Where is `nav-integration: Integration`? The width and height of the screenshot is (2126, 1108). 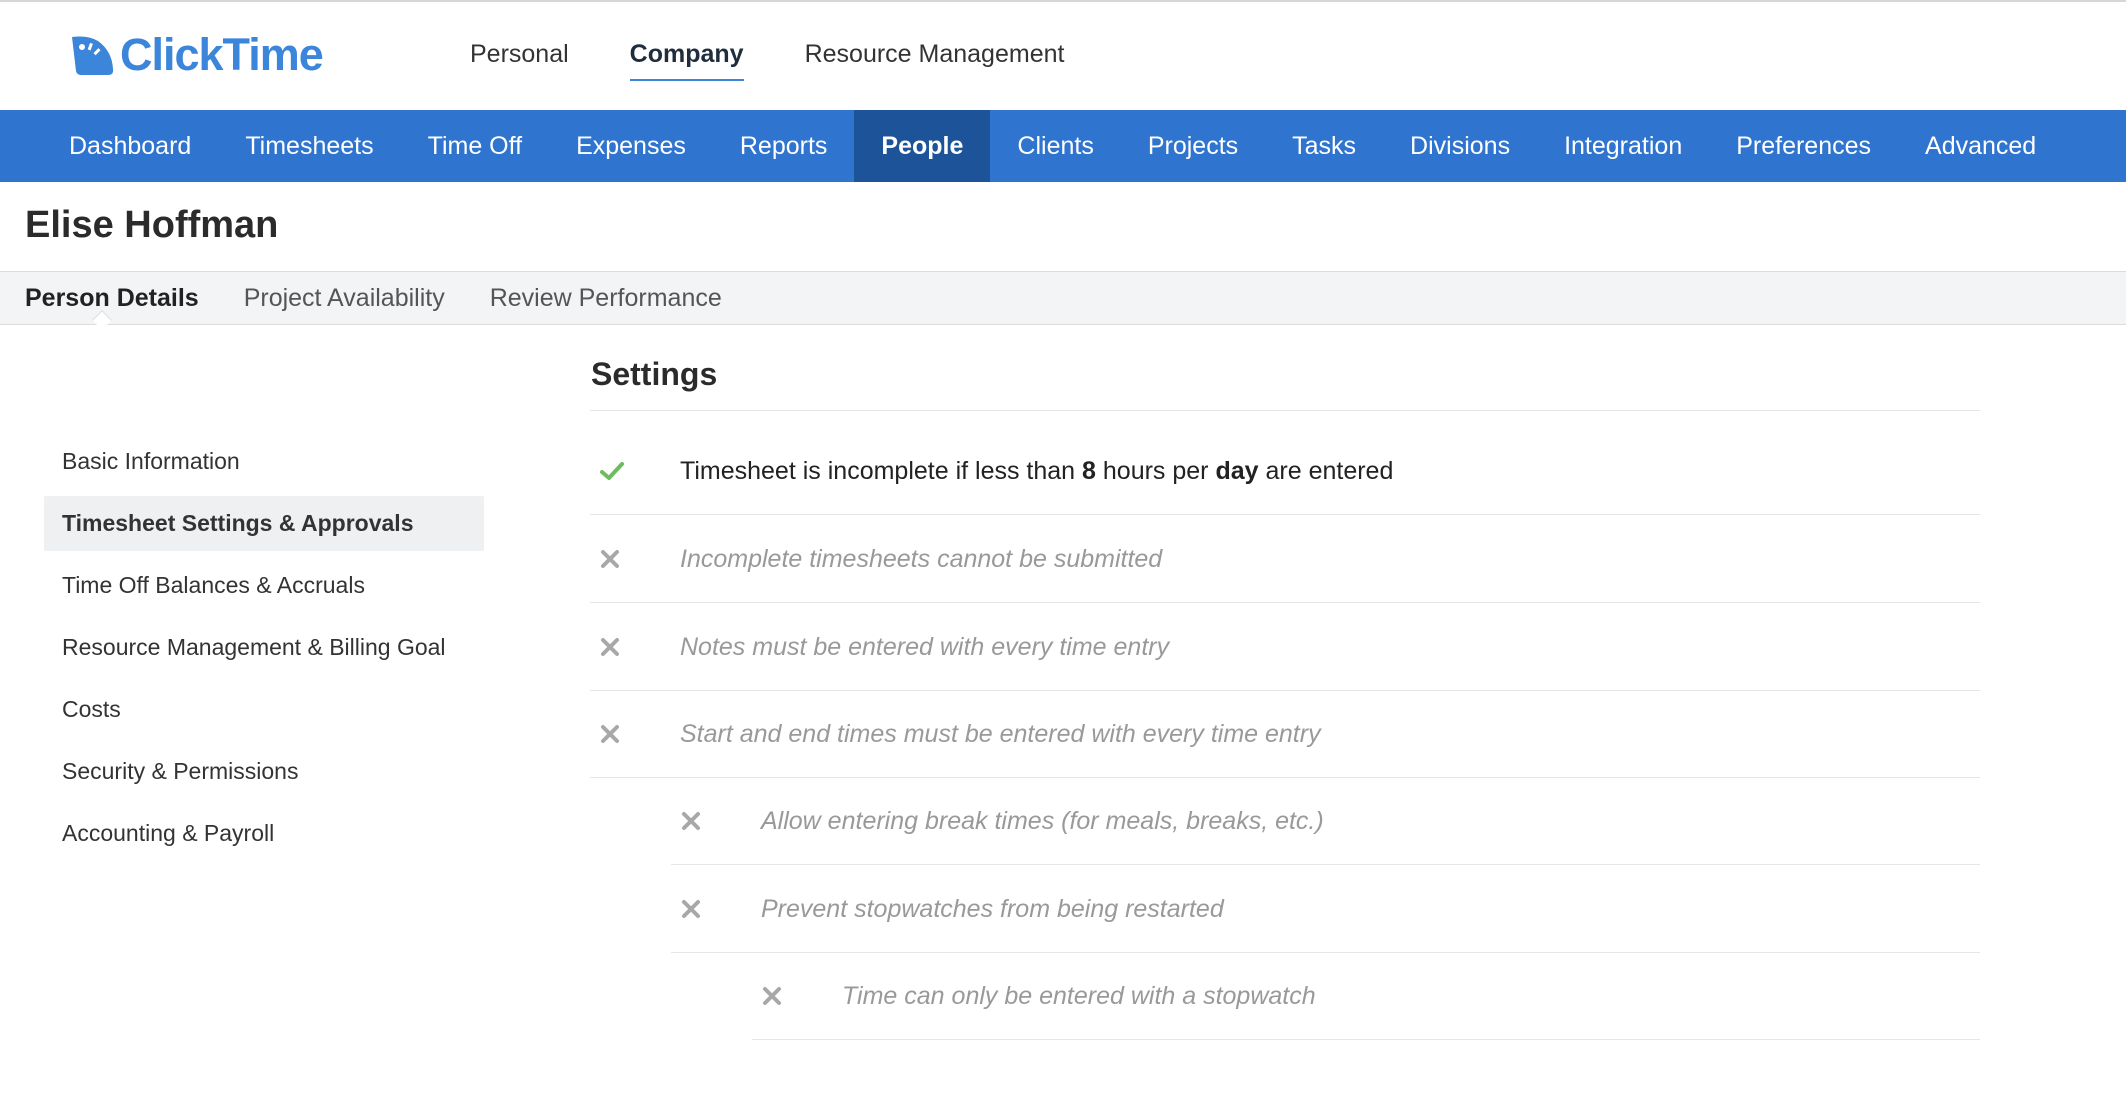 nav-integration: Integration is located at coordinates (1623, 146).